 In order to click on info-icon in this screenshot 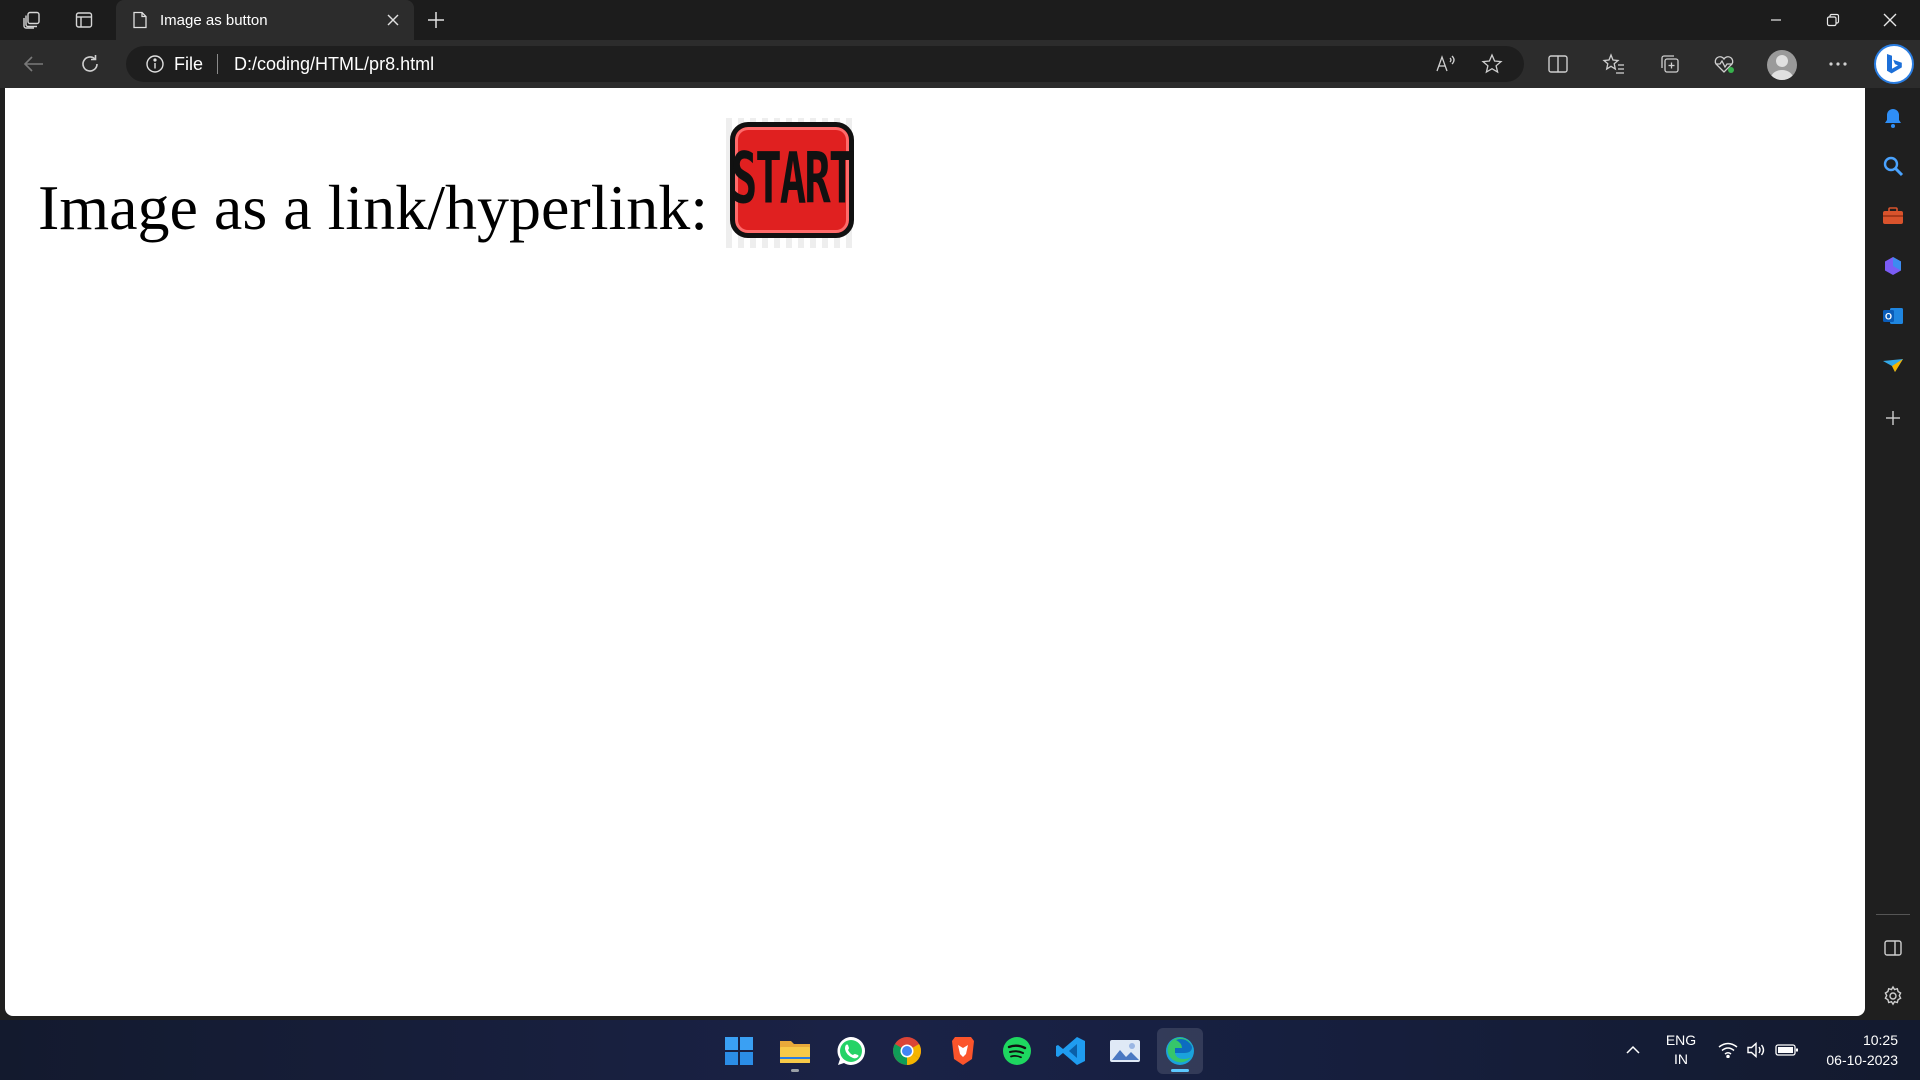, I will do `click(155, 64)`.